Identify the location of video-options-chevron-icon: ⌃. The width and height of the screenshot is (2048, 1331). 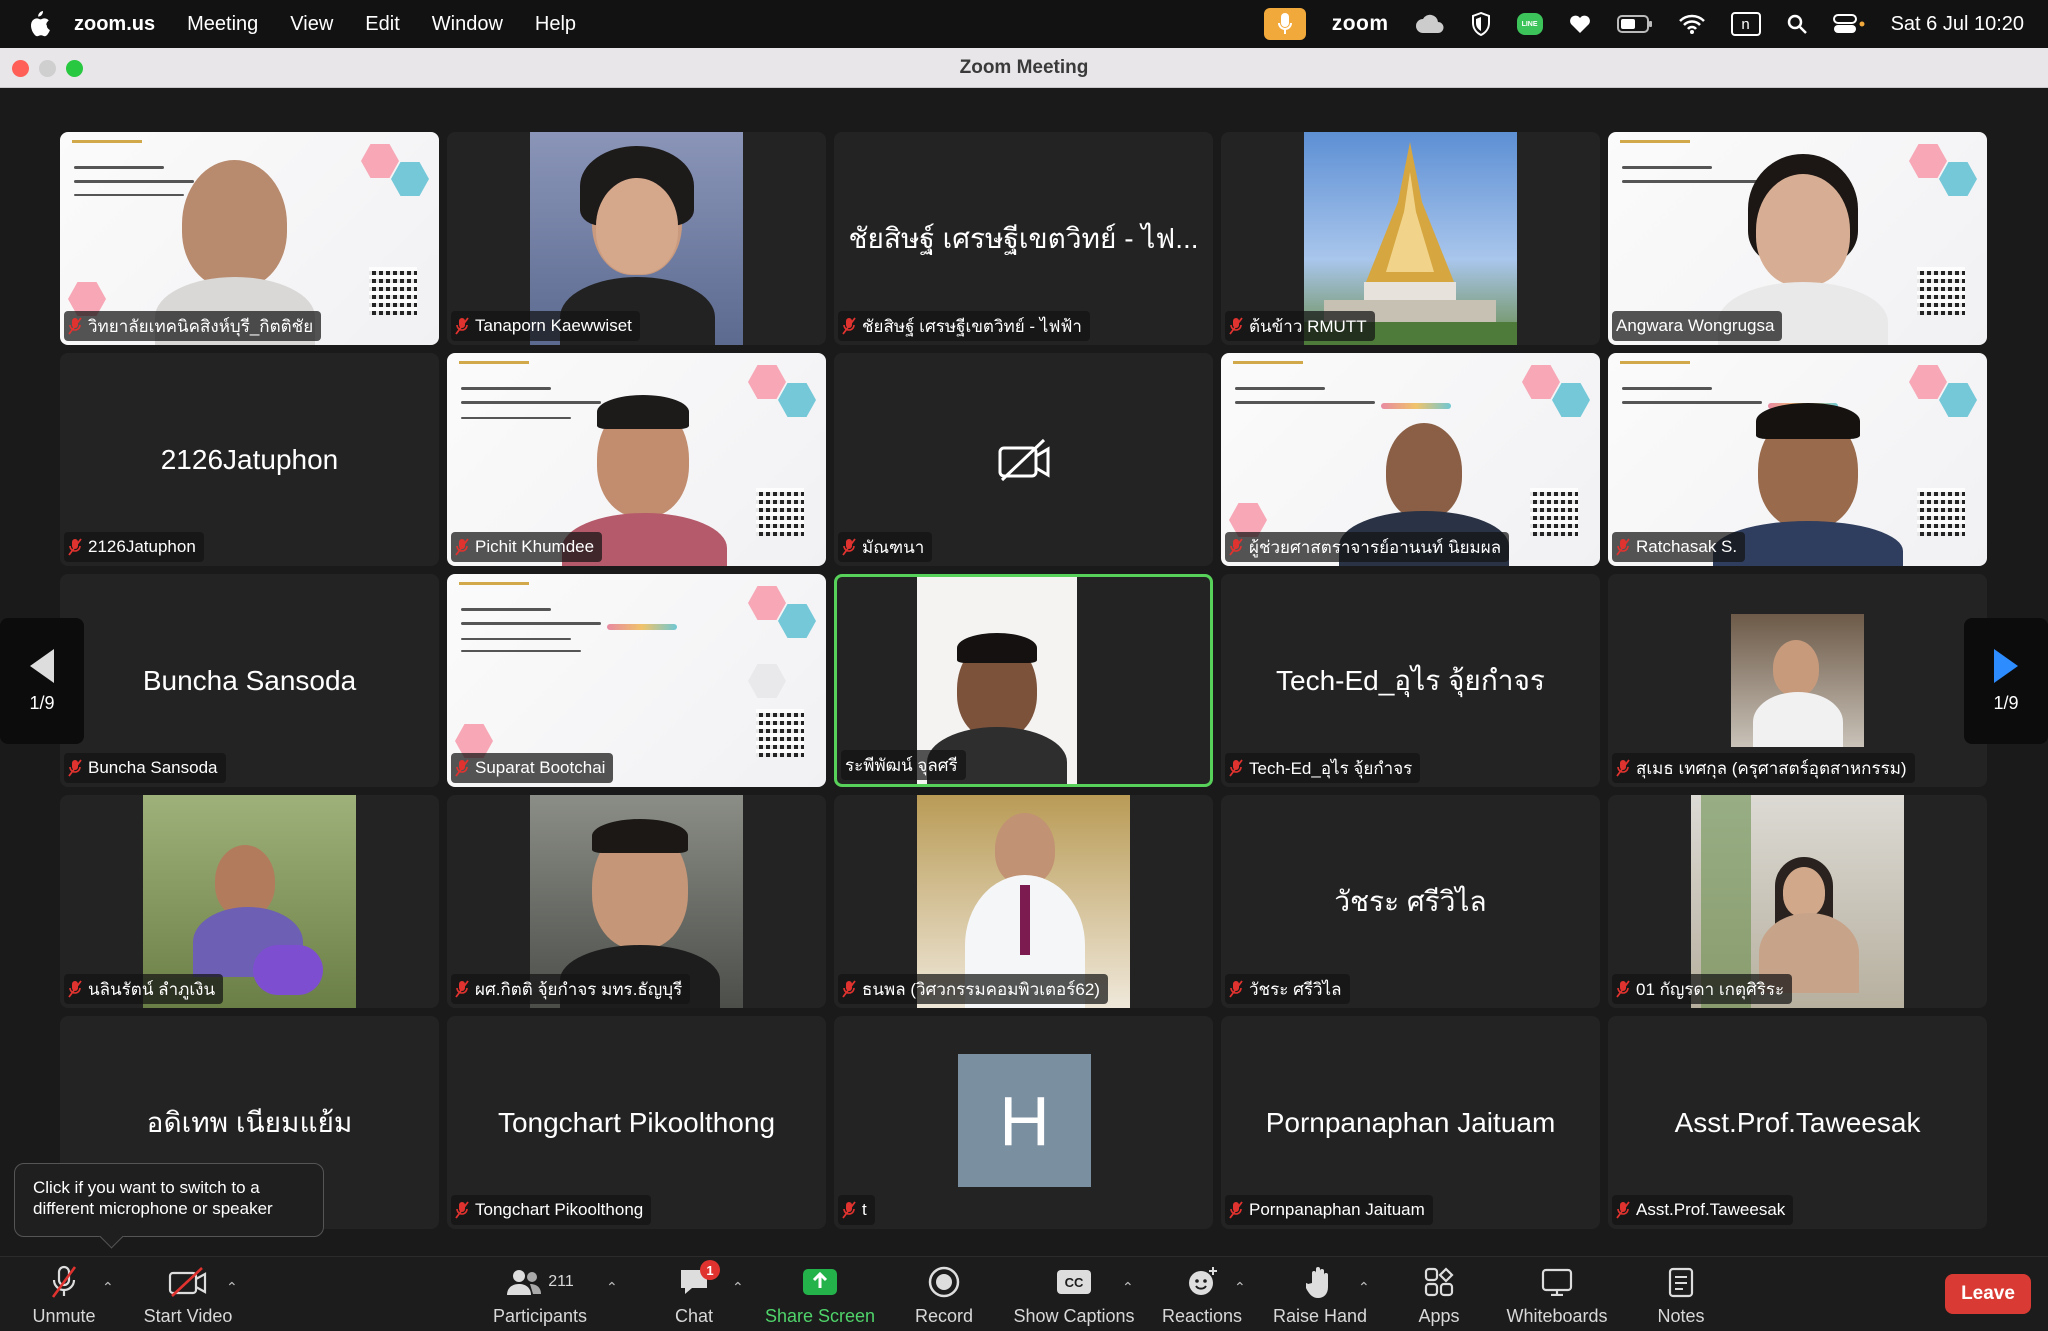
(232, 1287).